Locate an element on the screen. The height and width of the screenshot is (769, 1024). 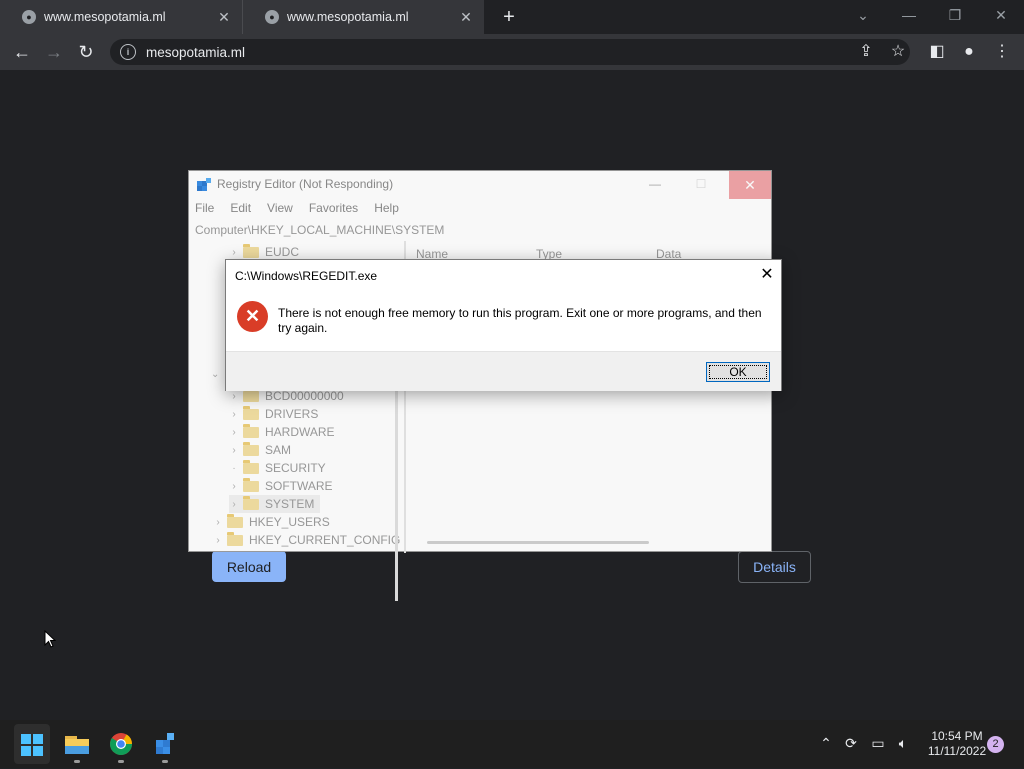
list-scrollbar is located at coordinates (538, 542).